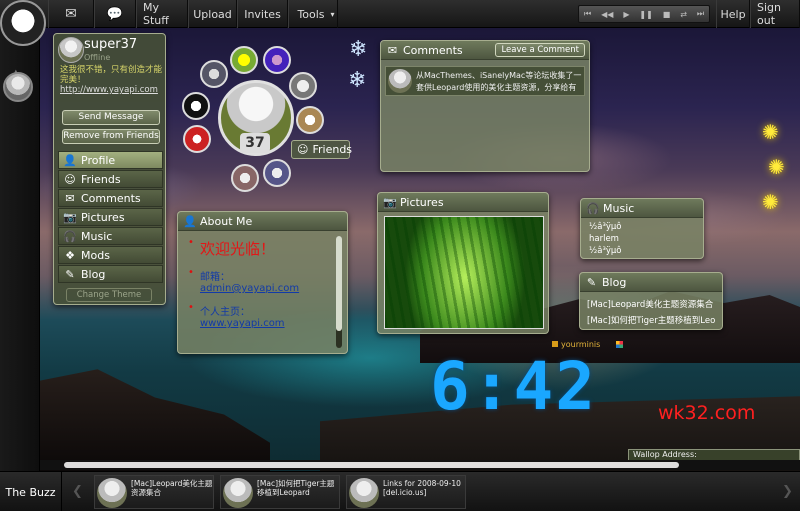 This screenshot has height=511, width=800. I want to click on list-item: 邮箱： admin@yayapi.com, so click(261, 280).